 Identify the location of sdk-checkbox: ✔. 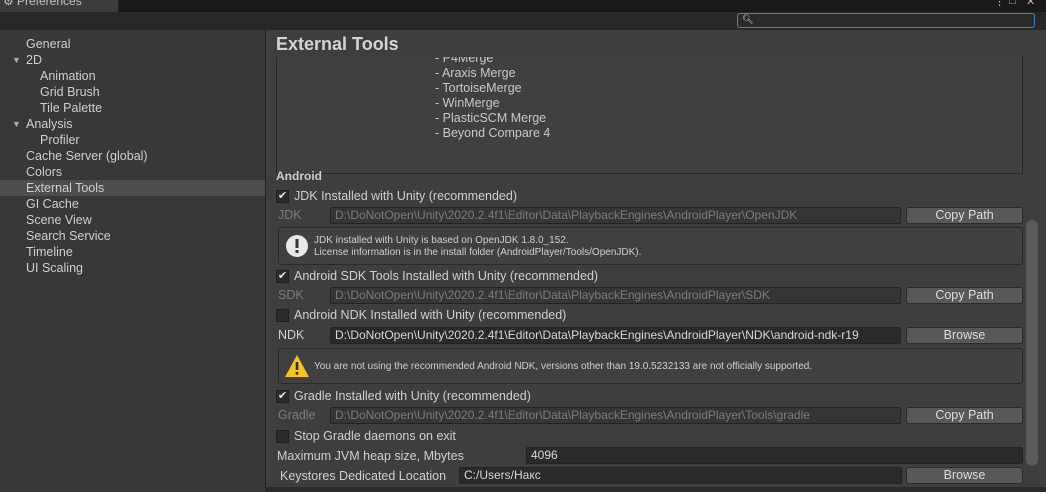
(282, 276).